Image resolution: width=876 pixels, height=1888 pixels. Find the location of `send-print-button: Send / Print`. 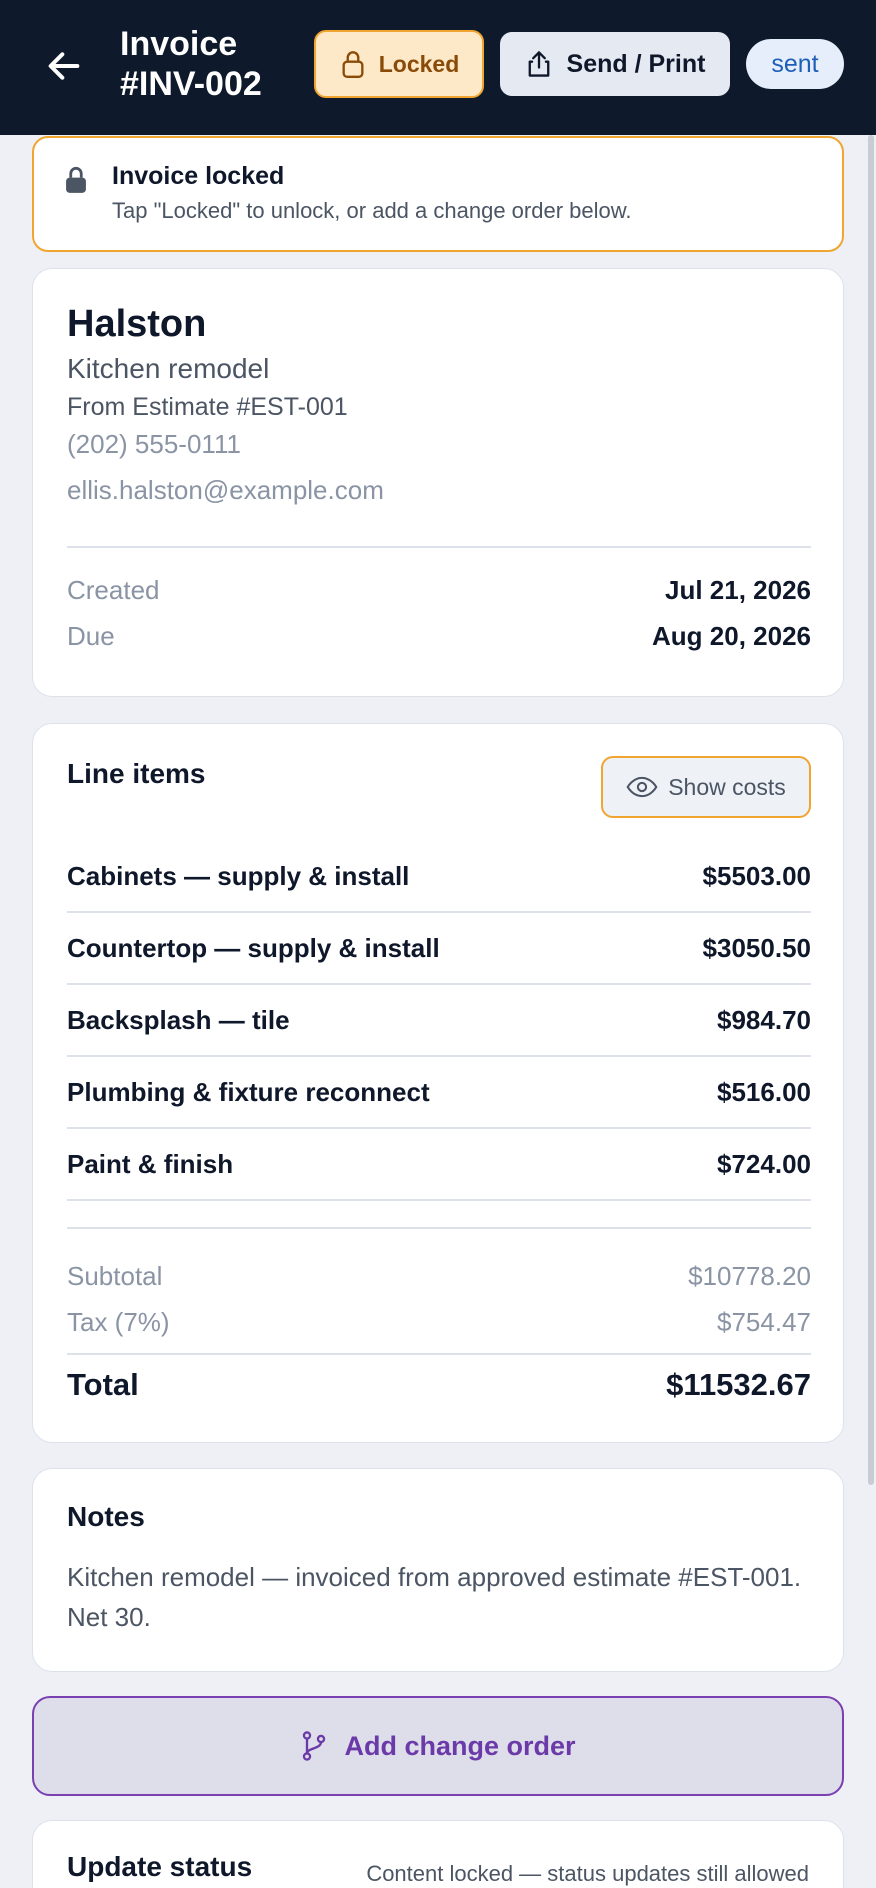

send-print-button: Send / Print is located at coordinates (615, 64).